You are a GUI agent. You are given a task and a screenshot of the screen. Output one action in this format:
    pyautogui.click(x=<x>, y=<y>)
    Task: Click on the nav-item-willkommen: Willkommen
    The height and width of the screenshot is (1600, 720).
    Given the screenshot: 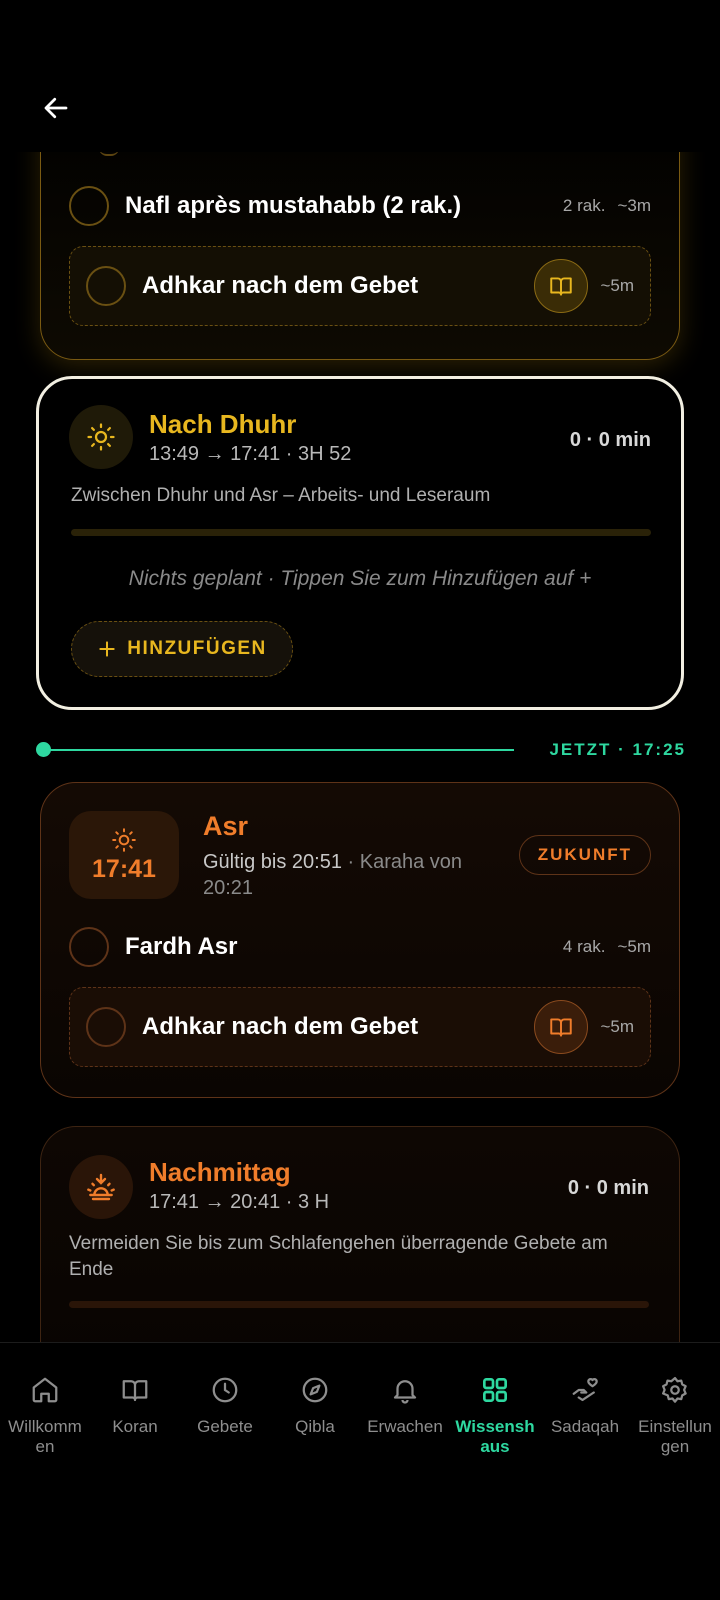 What is the action you would take?
    pyautogui.click(x=45, y=1422)
    